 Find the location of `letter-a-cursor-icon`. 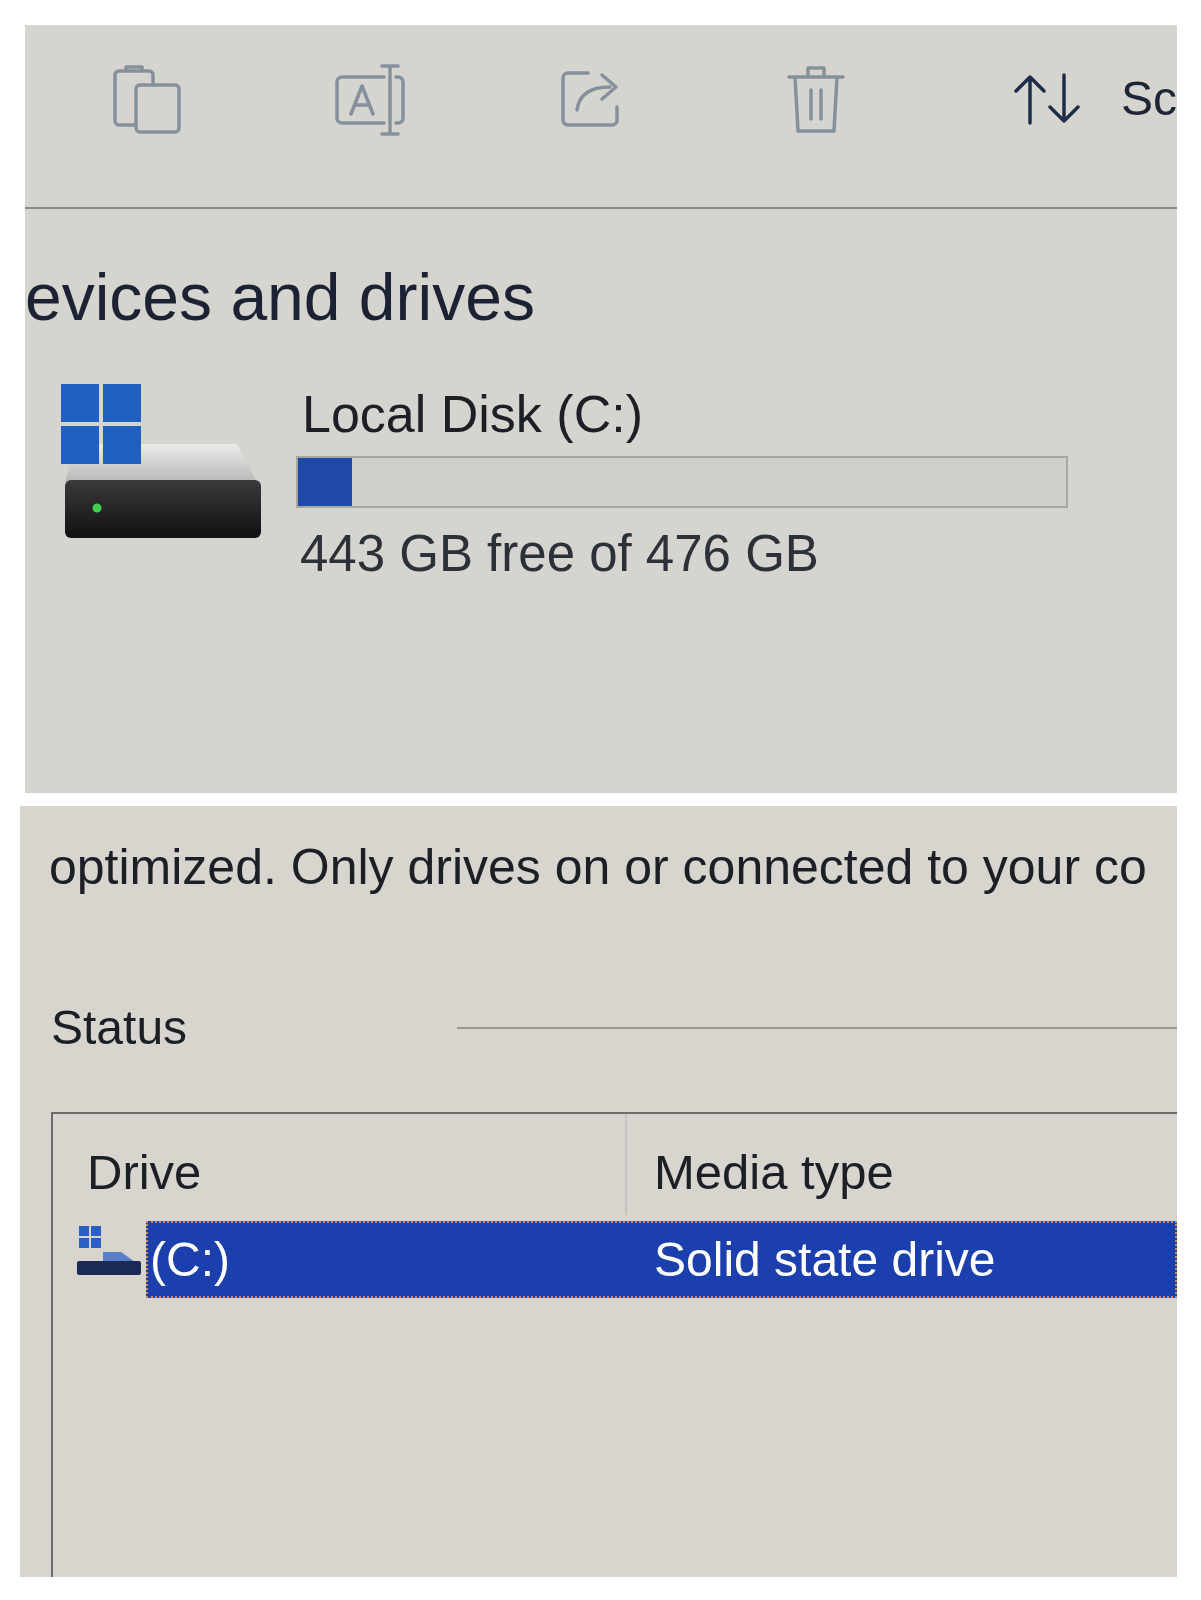

letter-a-cursor-icon is located at coordinates (370, 100).